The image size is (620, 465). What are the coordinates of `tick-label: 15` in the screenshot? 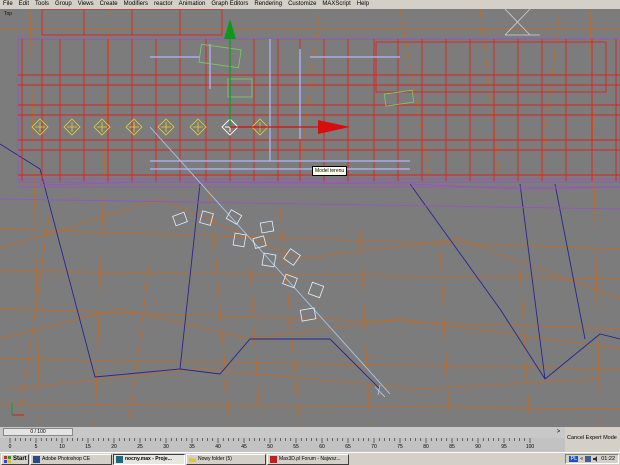 It's located at (88, 447).